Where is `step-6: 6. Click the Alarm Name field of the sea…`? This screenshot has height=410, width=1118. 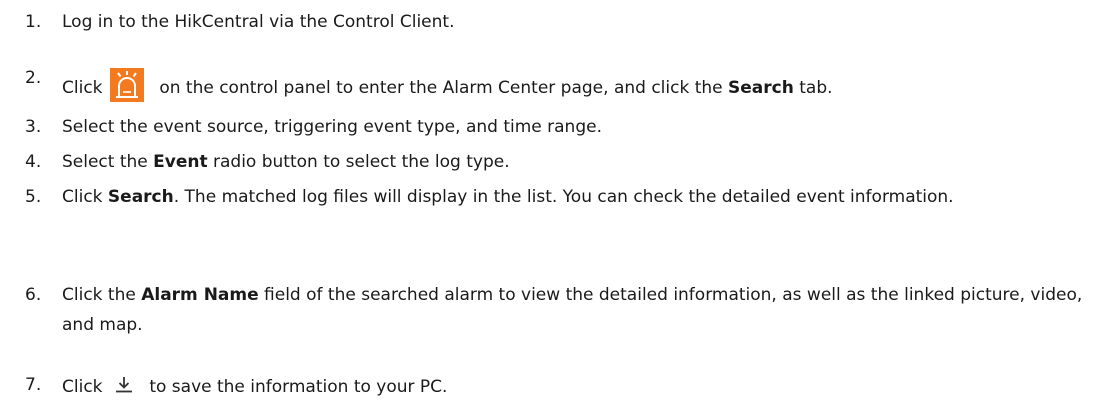 step-6: 6. Click the Alarm Name field of the sea… is located at coordinates (559, 310).